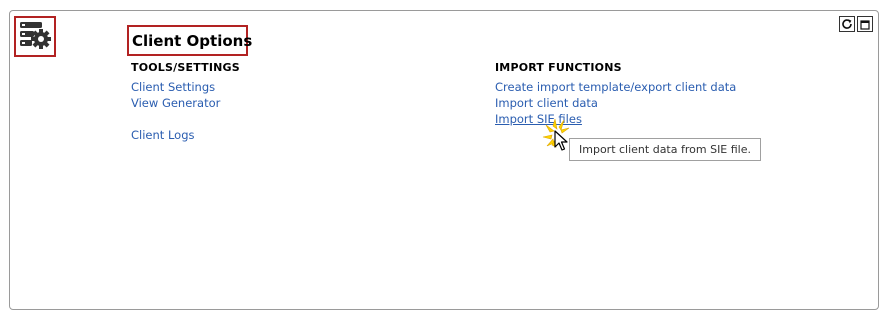 The width and height of the screenshot is (895, 323). What do you see at coordinates (185, 67) in the screenshot?
I see `tools-settings-heading: TOOLS/SETTINGS` at bounding box center [185, 67].